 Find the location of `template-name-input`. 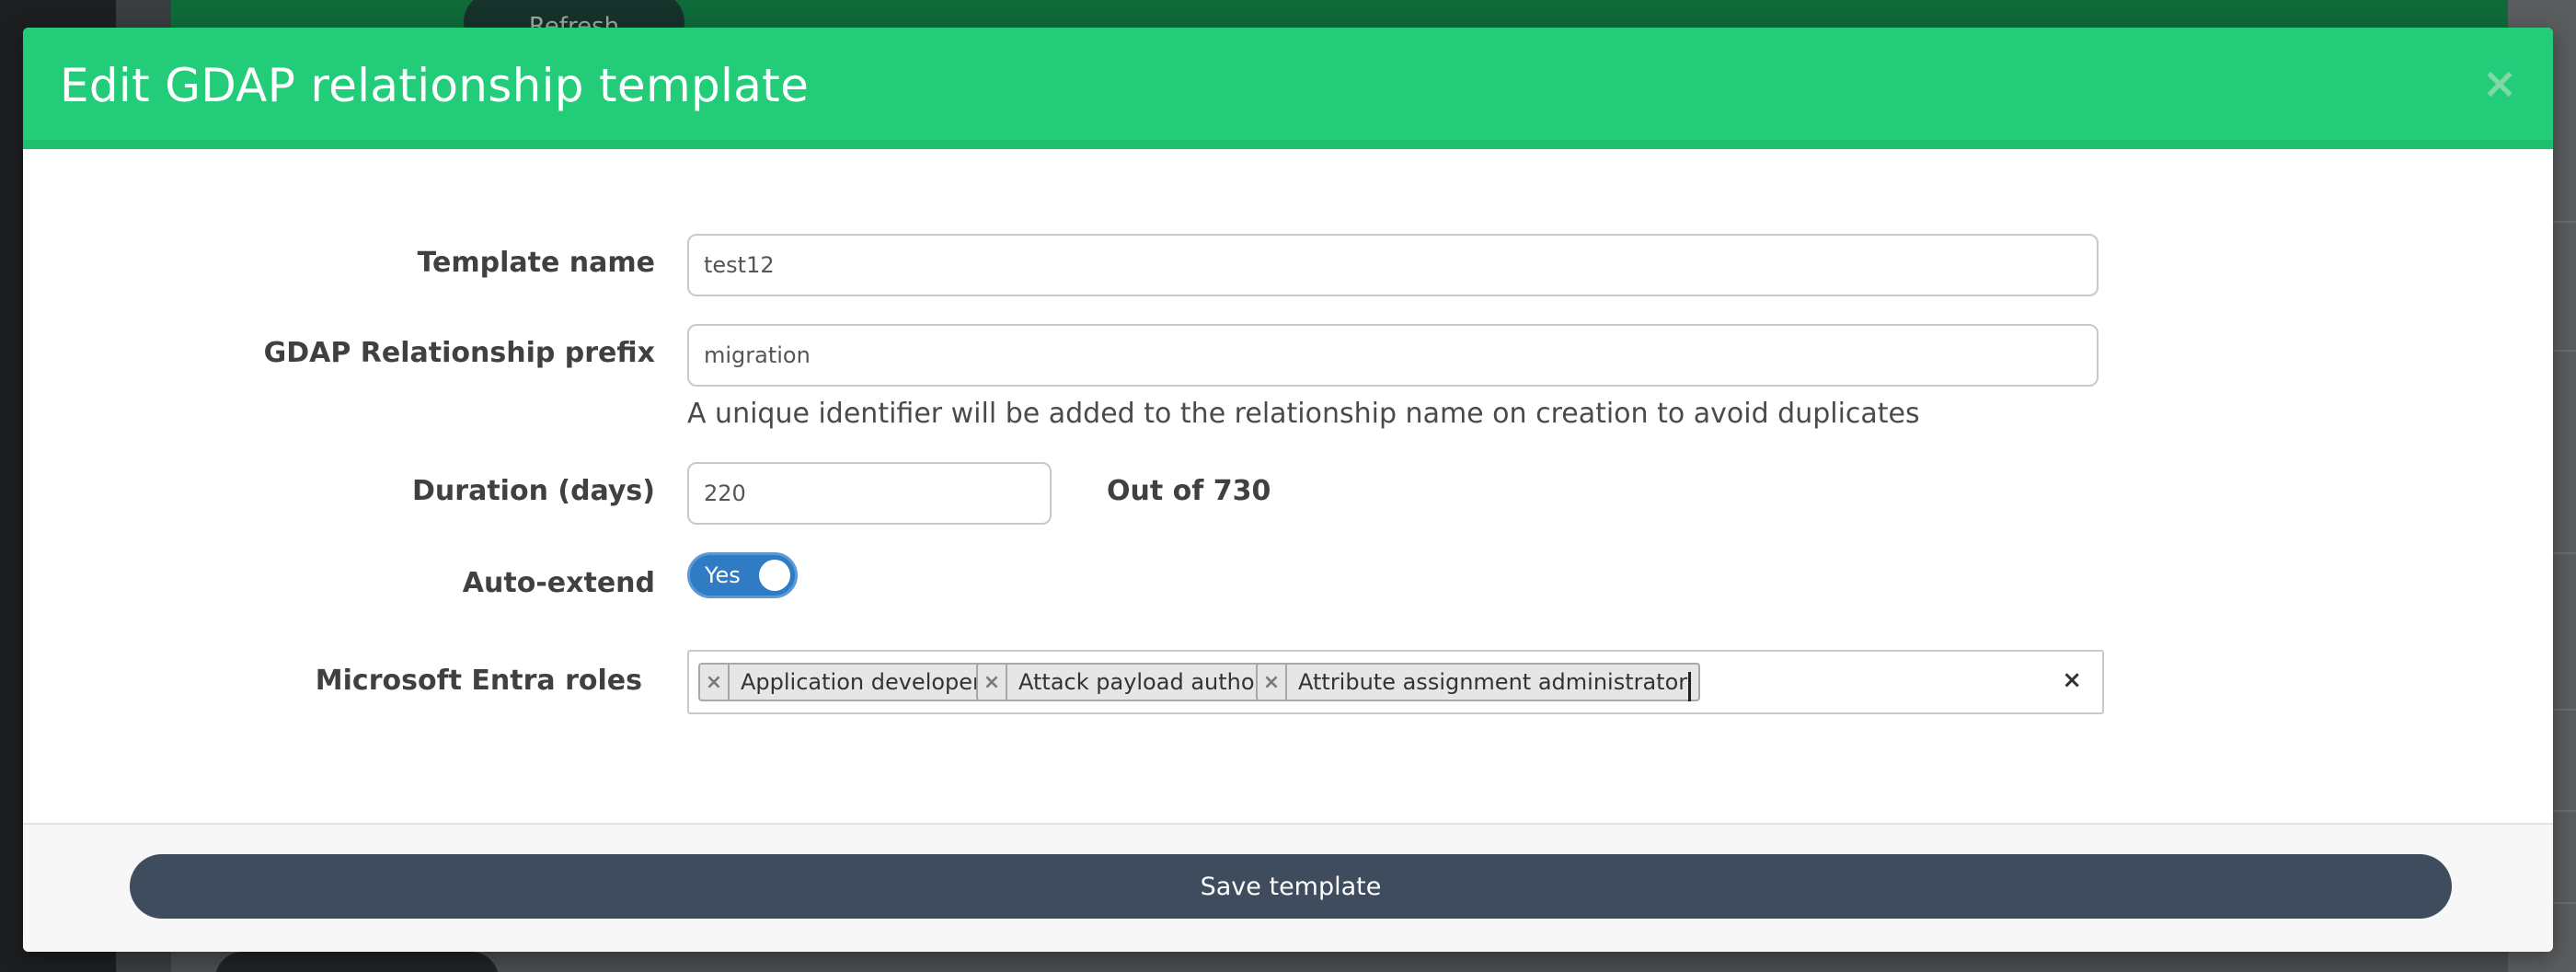

template-name-input is located at coordinates (1393, 265).